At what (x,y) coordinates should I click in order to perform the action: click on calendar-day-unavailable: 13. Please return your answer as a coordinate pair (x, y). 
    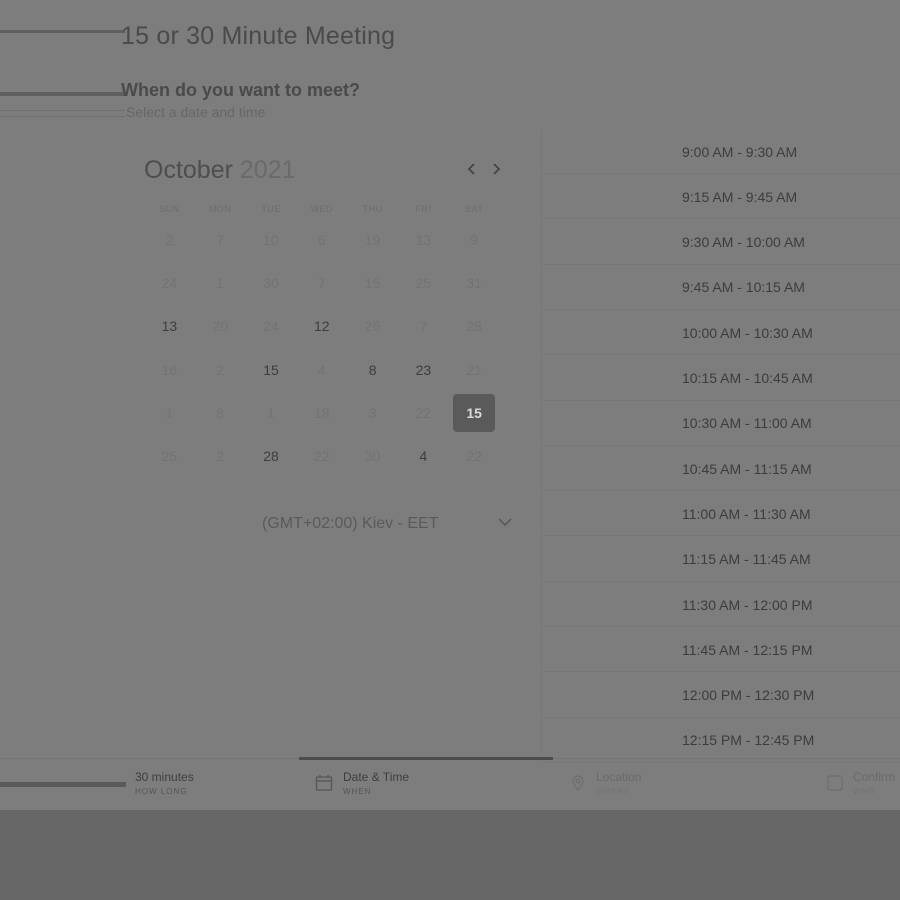
    Looking at the image, I should click on (423, 239).